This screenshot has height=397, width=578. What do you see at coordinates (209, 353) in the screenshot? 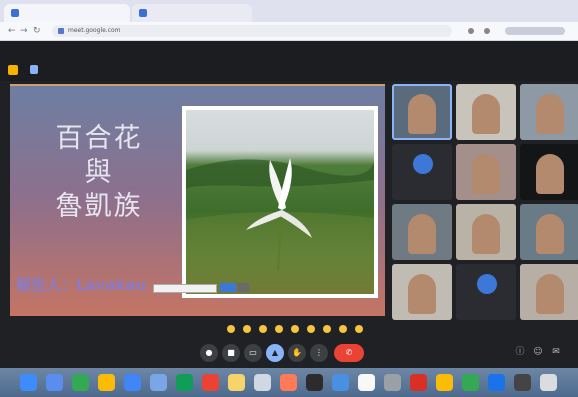
I see `mic-button: ●` at bounding box center [209, 353].